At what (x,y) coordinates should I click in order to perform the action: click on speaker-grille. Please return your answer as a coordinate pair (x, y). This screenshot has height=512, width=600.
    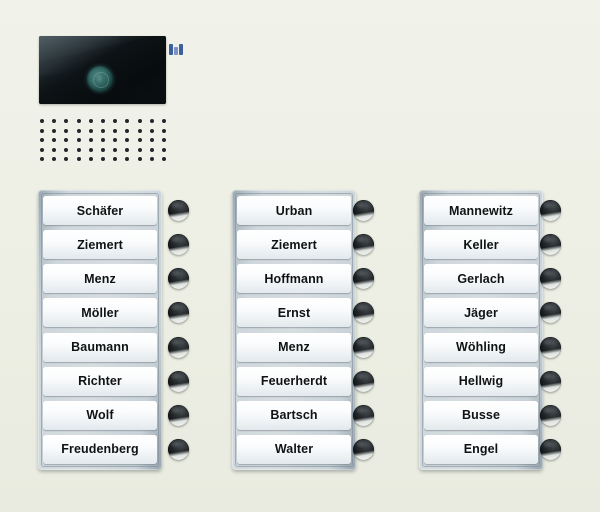
    Looking at the image, I should click on (103, 143).